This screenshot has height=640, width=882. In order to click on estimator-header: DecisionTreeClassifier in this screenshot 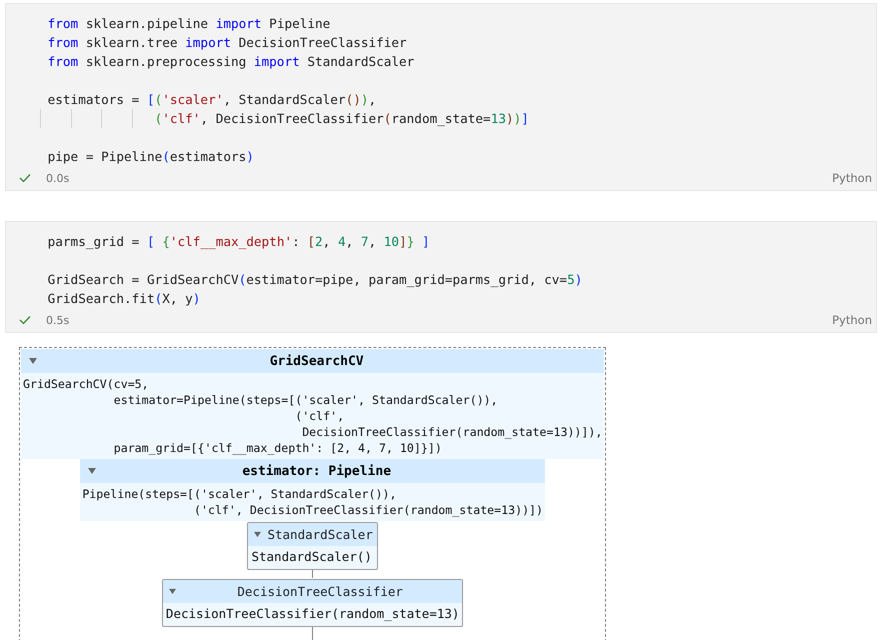, I will do `click(312, 591)`.